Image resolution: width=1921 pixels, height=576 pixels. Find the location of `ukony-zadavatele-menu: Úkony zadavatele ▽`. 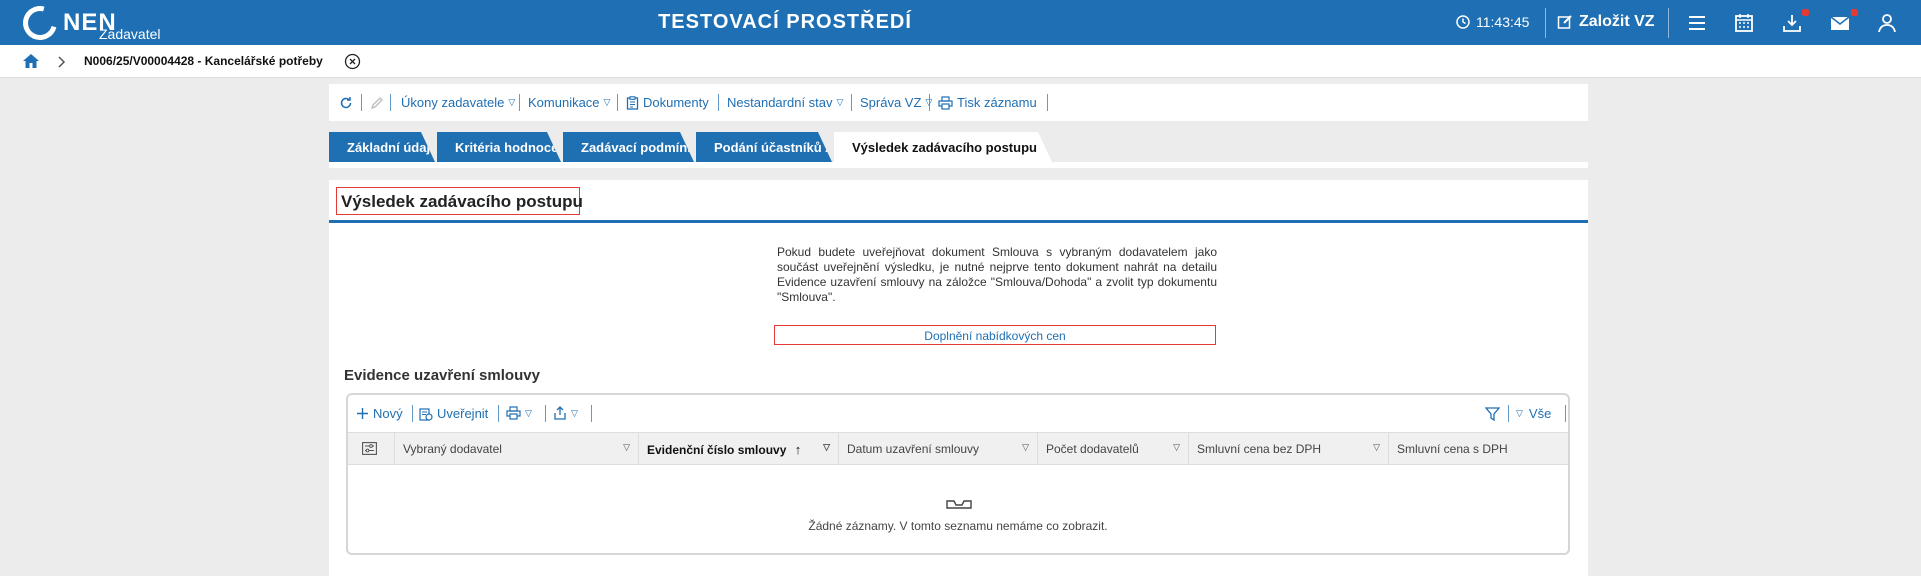

ukony-zadavatele-menu: Úkony zadavatele ▽ is located at coordinates (458, 102).